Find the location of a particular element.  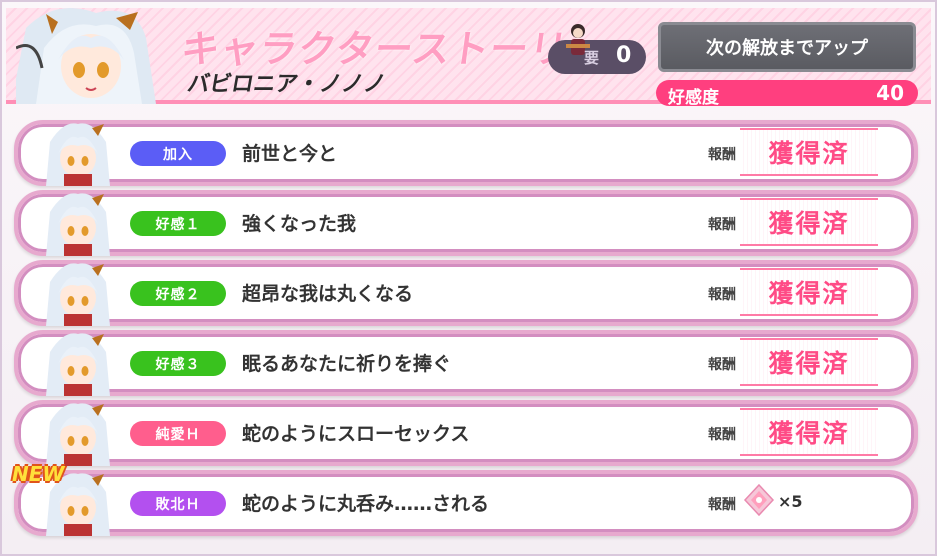

affinity-value: 40 is located at coordinates (890, 93).